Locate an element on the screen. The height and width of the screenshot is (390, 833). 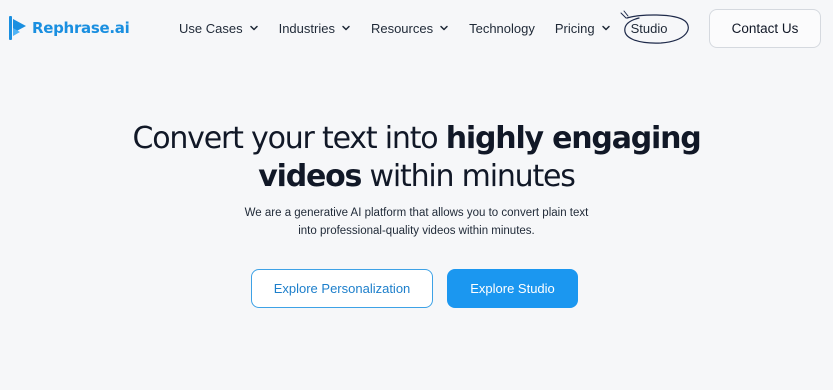
play-flag-icon is located at coordinates (17, 28).